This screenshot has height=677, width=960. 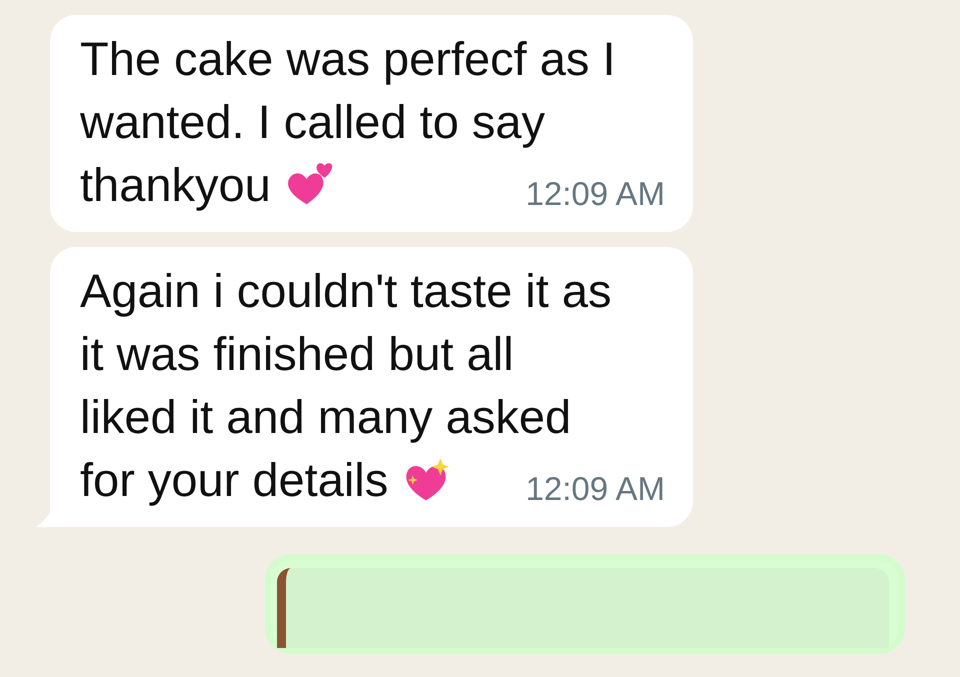 What do you see at coordinates (234, 480) in the screenshot?
I see `message-text: for your details` at bounding box center [234, 480].